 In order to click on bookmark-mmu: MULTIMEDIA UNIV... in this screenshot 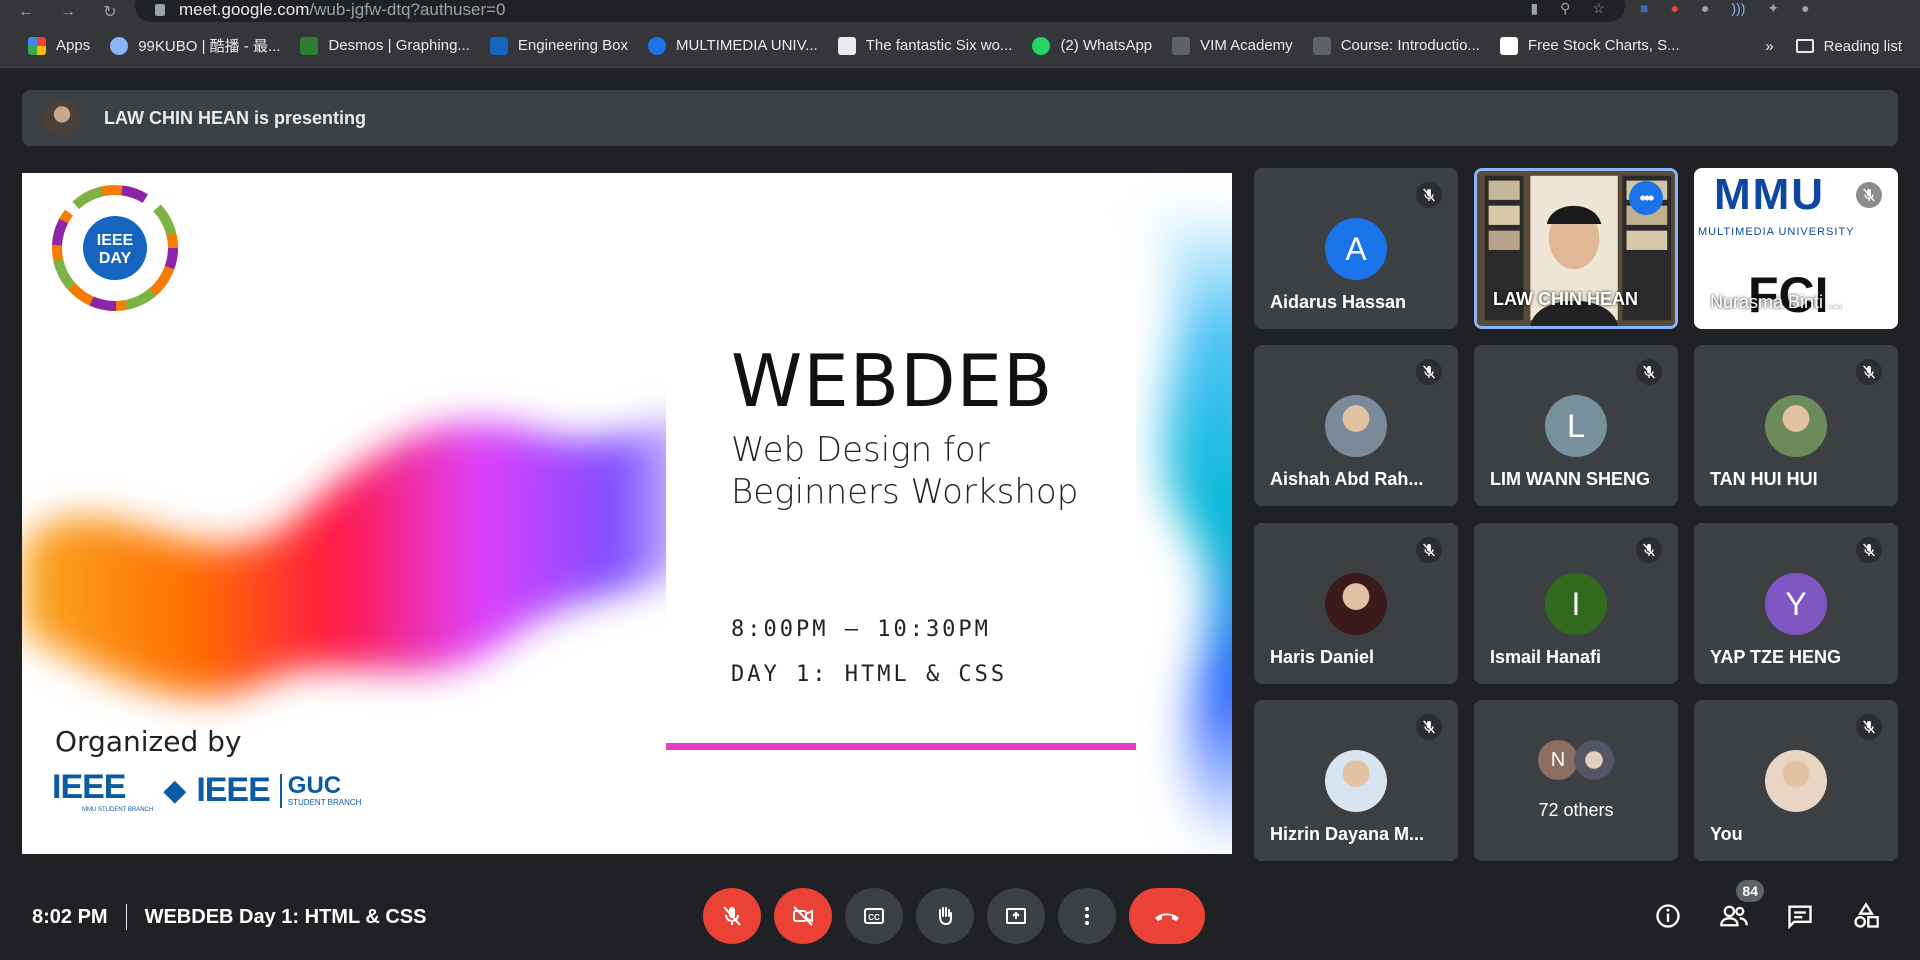, I will do `click(733, 46)`.